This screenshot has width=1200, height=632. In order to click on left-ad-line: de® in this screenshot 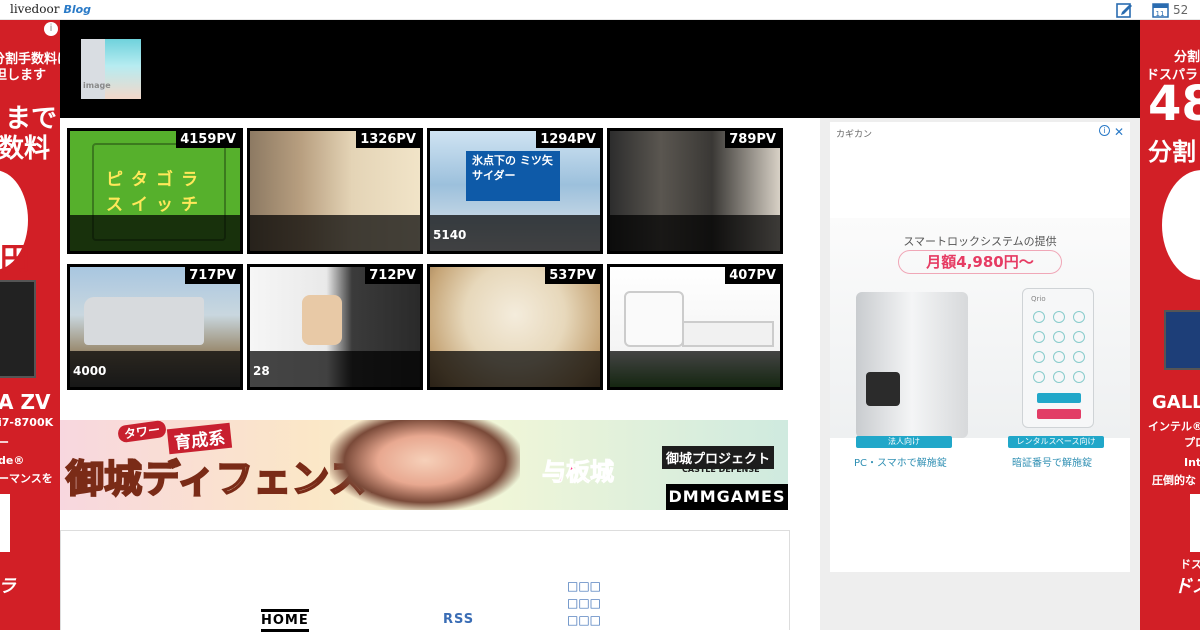, I will do `click(12, 460)`.